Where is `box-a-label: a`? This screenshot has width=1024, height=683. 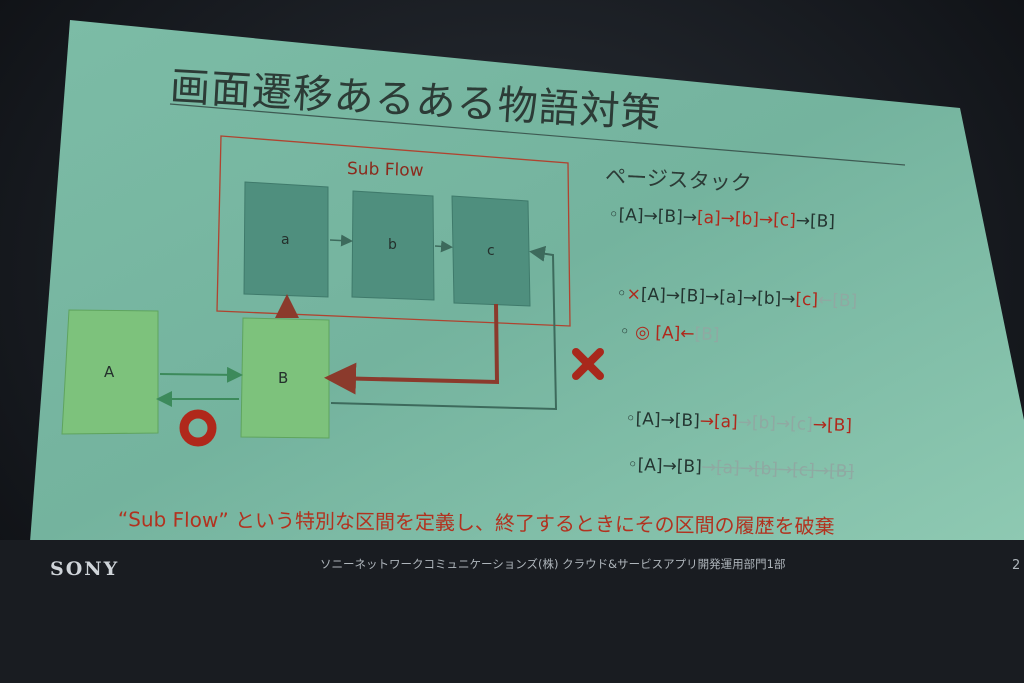
box-a-label: a is located at coordinates (285, 240).